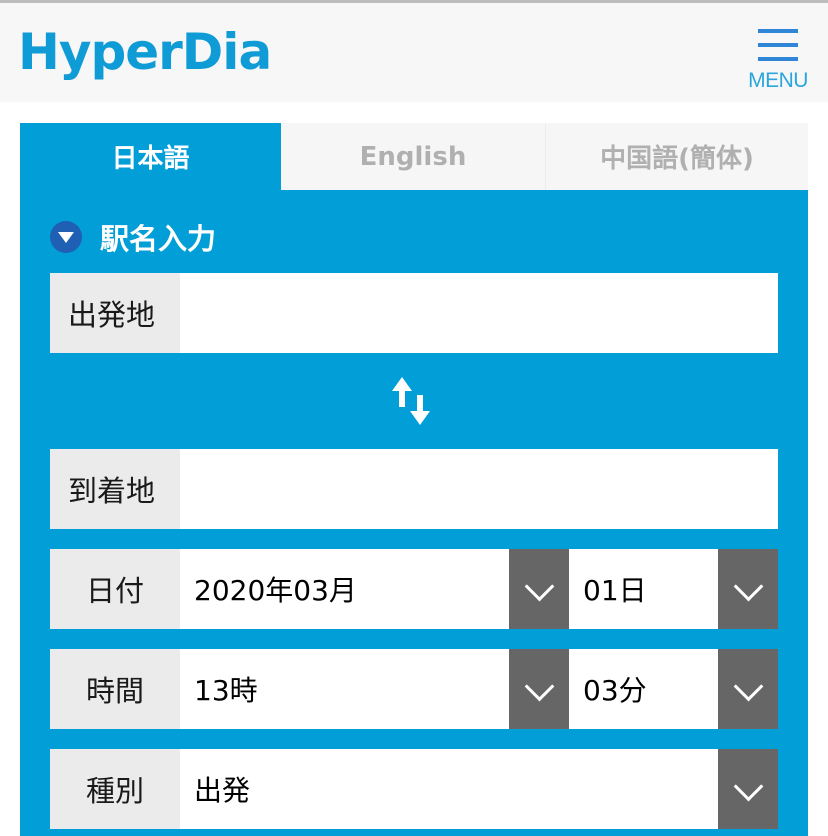 This screenshot has width=828, height=836. What do you see at coordinates (115, 313) in the screenshot?
I see `departure-label: 出発地` at bounding box center [115, 313].